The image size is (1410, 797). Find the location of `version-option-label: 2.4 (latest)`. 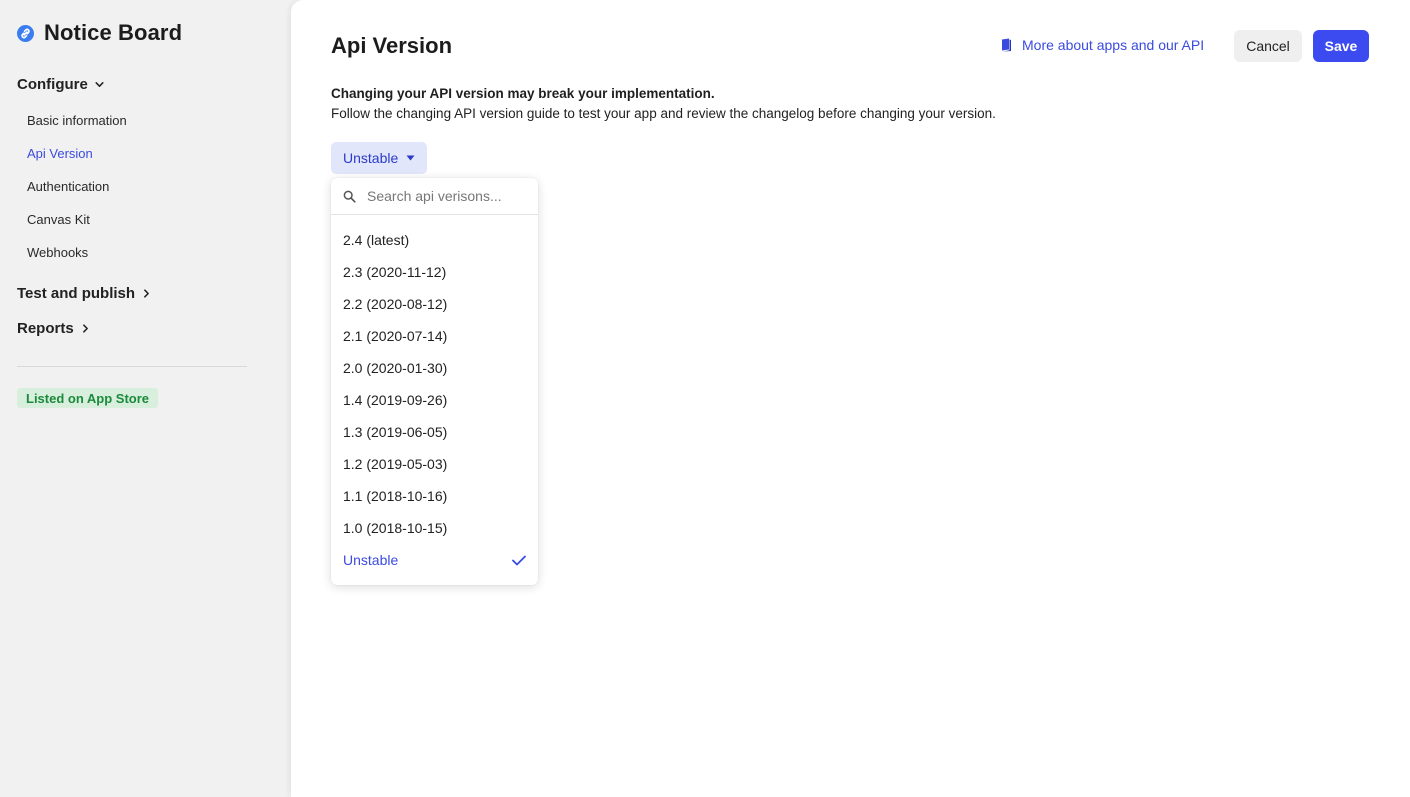

version-option-label: 2.4 (latest) is located at coordinates (376, 240).